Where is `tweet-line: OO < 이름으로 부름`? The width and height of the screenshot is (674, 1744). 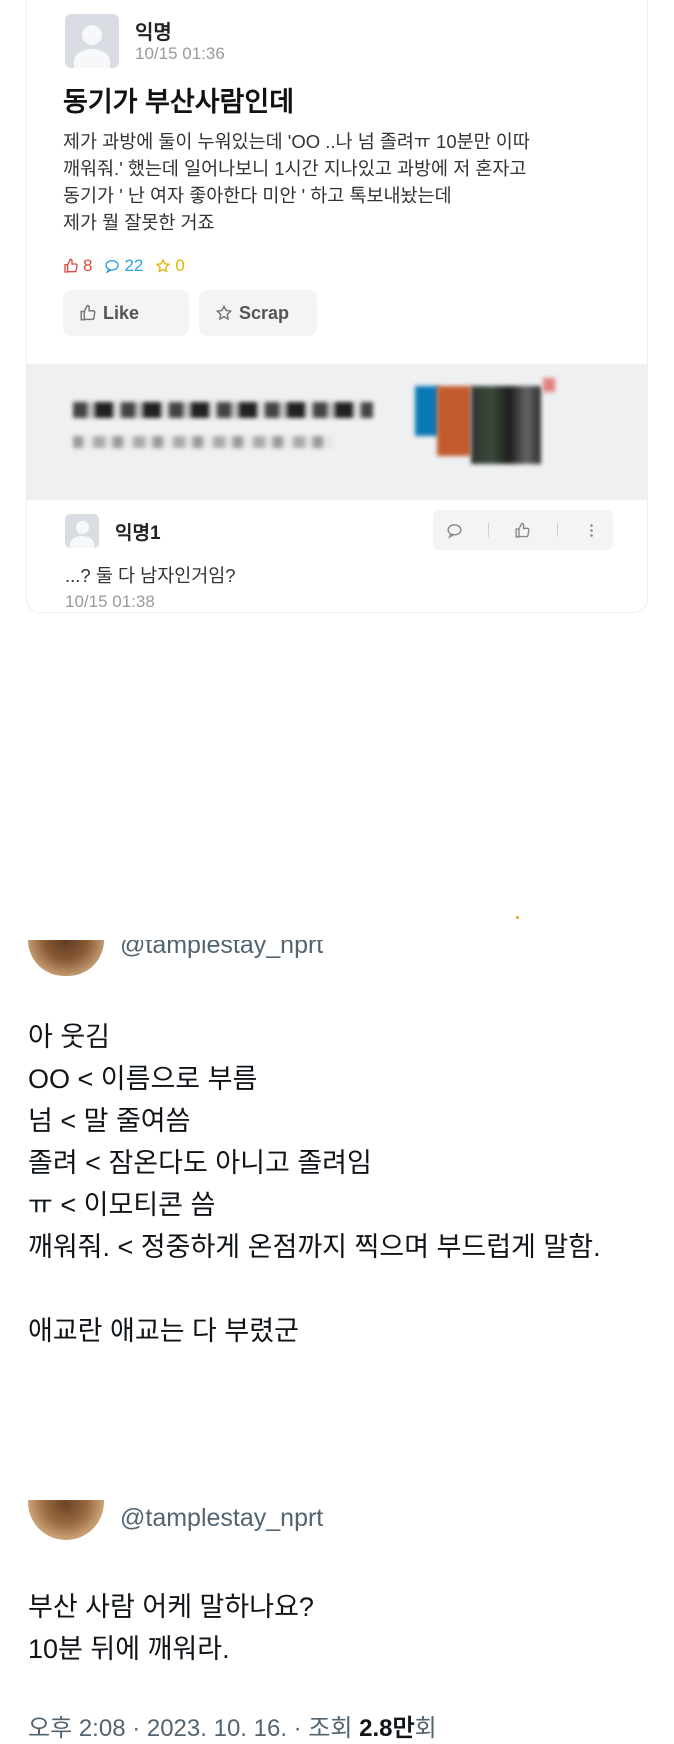
tweet-line: OO < 이름으로 부름 is located at coordinates (143, 1079).